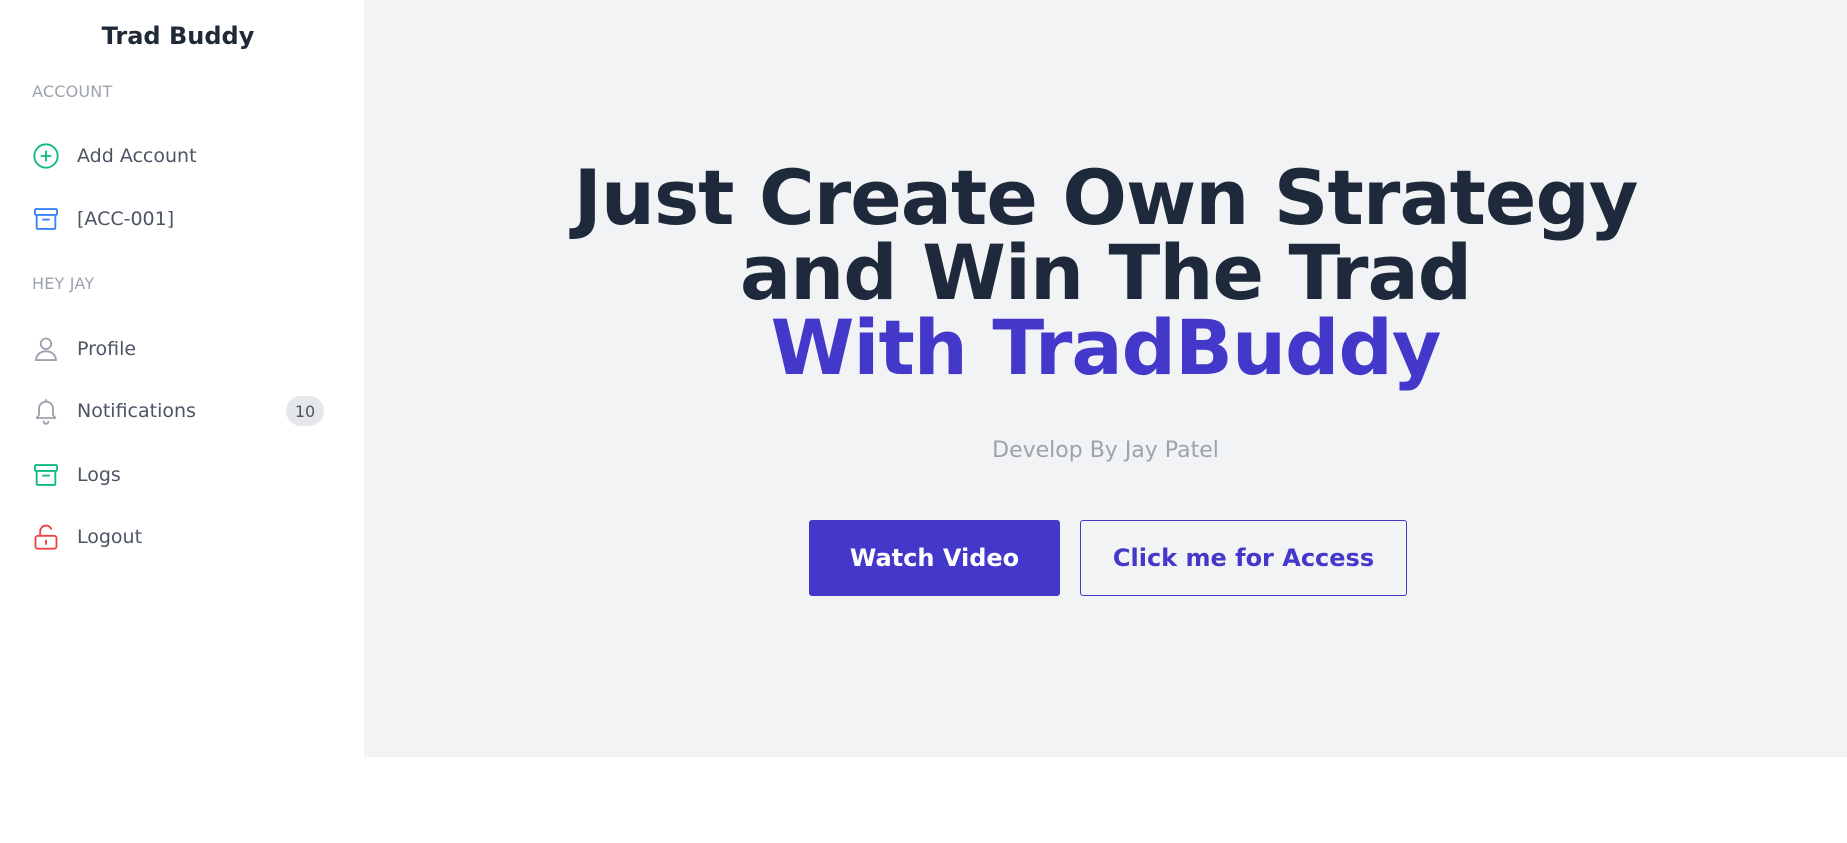  Describe the element at coordinates (137, 156) in the screenshot. I see `sidebar-item-label: Add Account` at that location.